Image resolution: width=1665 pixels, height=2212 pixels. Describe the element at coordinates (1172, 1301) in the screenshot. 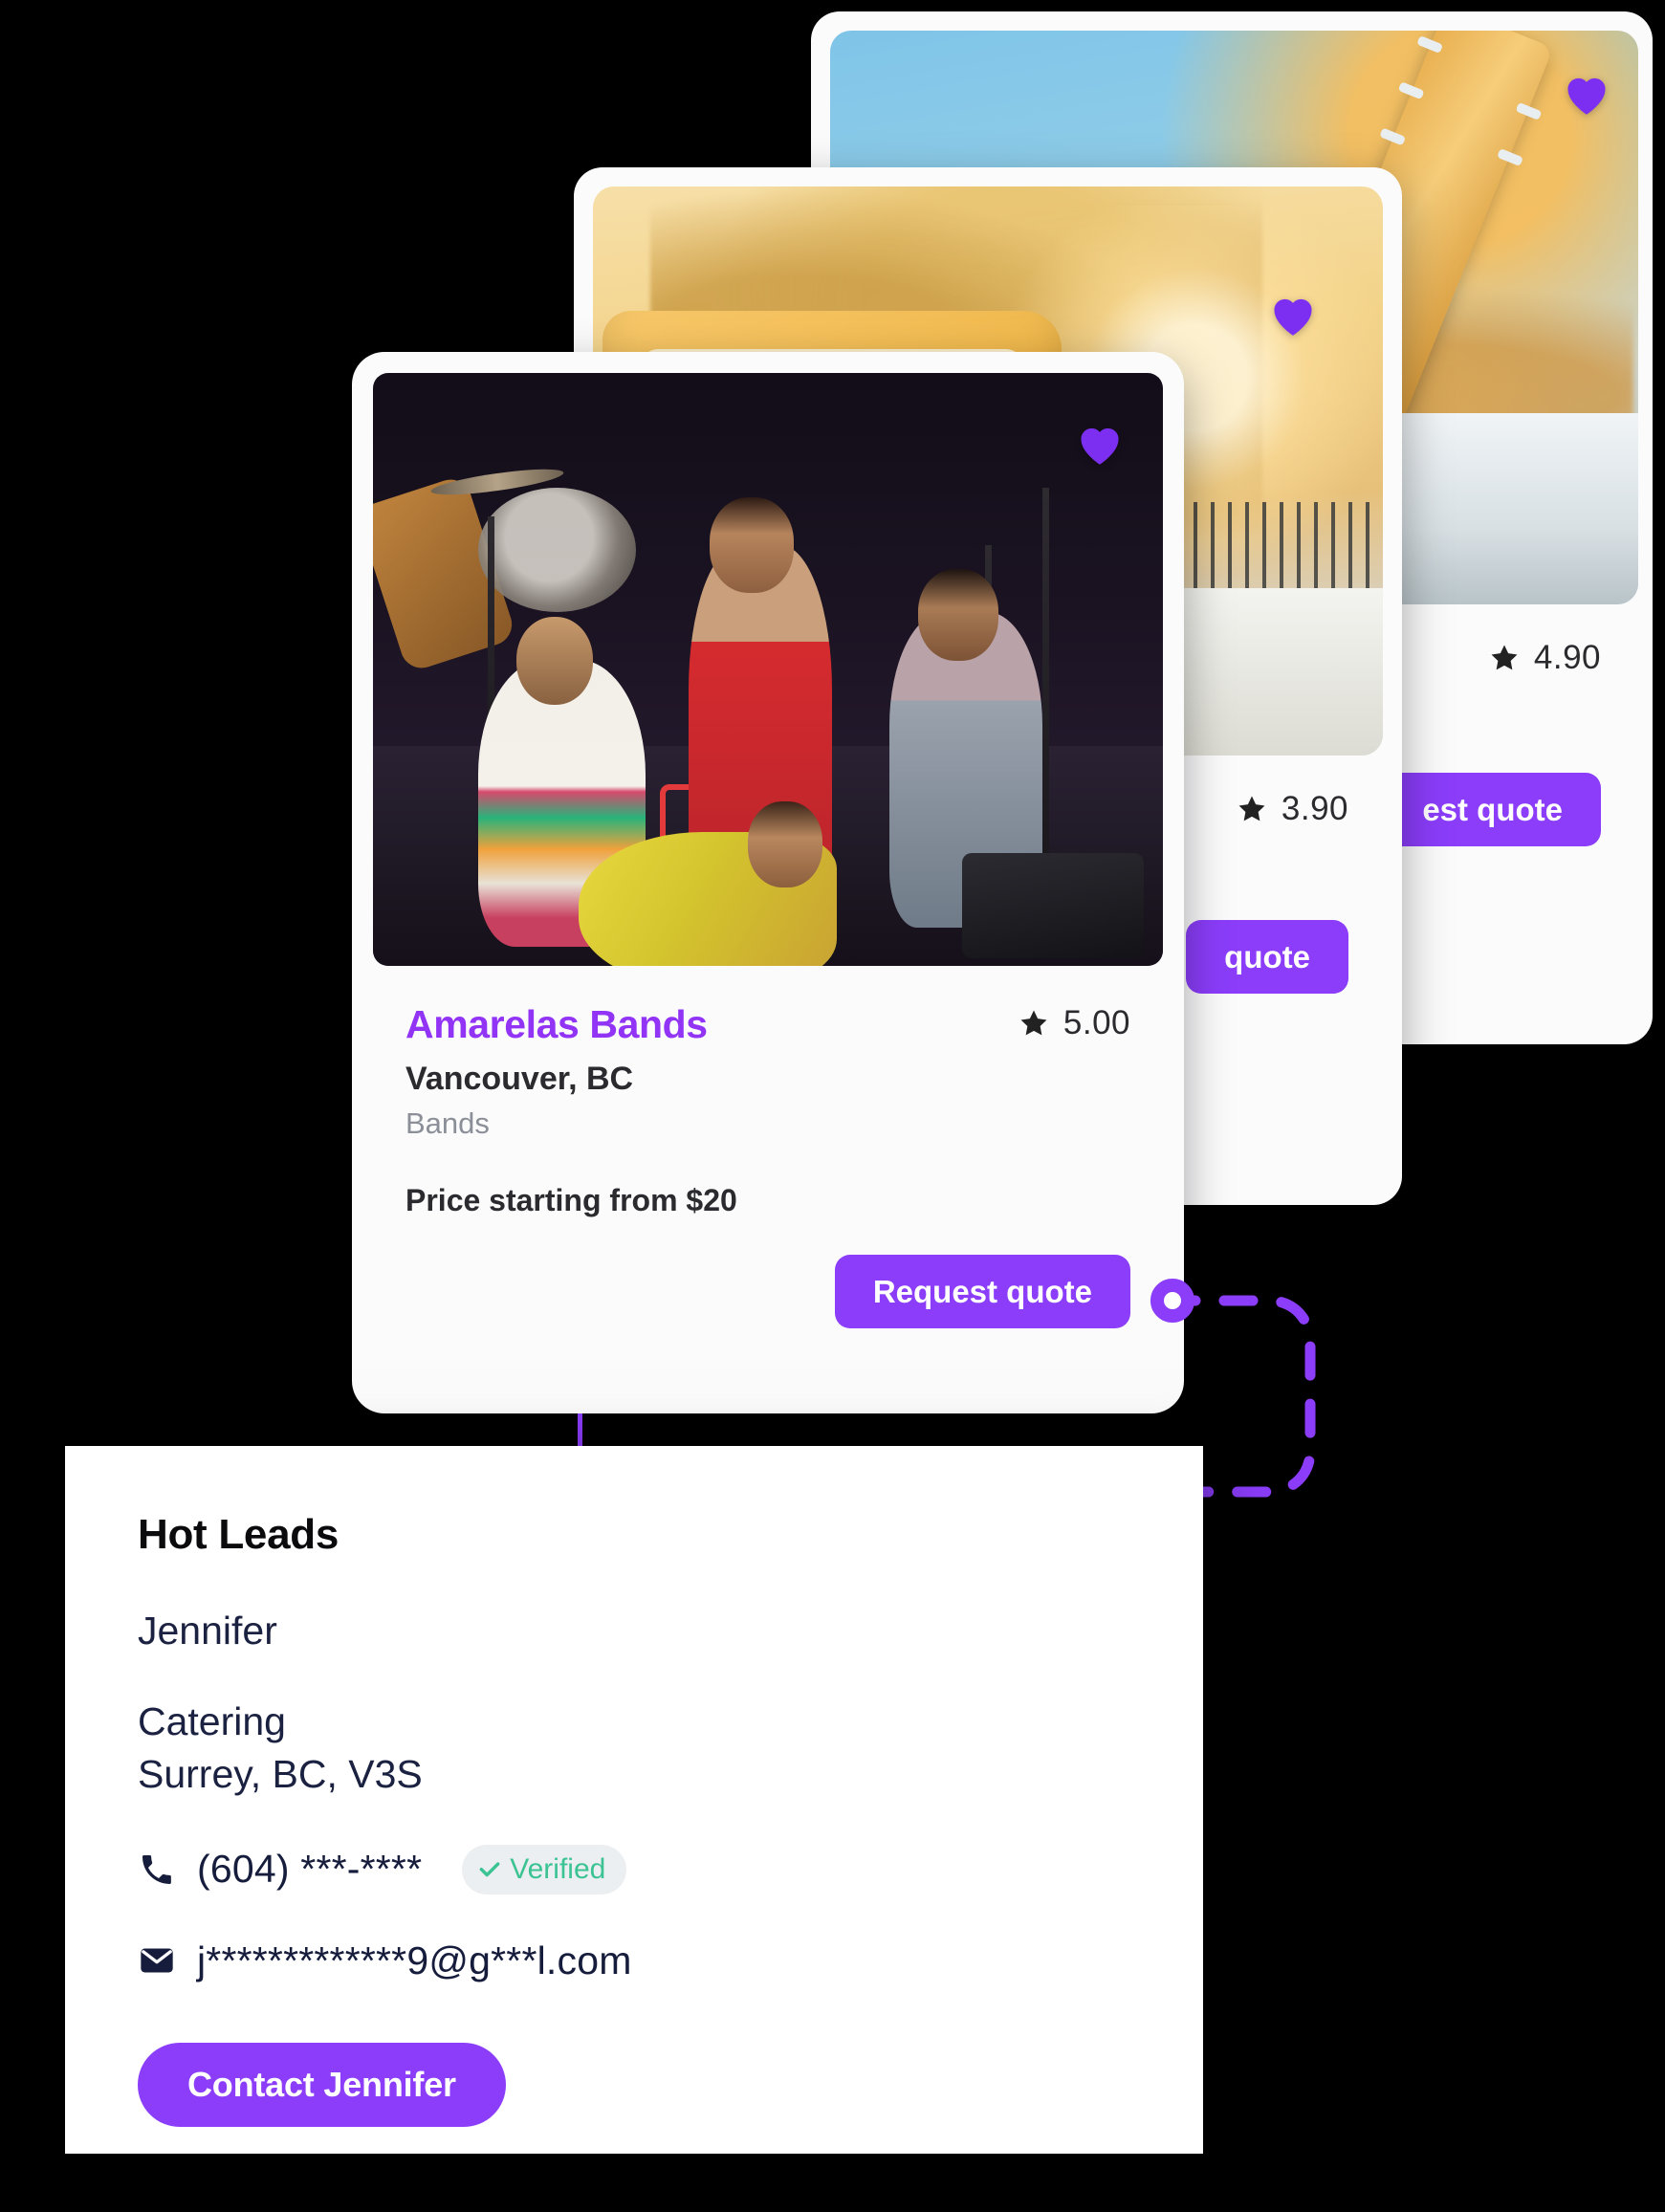

I see `connector-node-top` at that location.